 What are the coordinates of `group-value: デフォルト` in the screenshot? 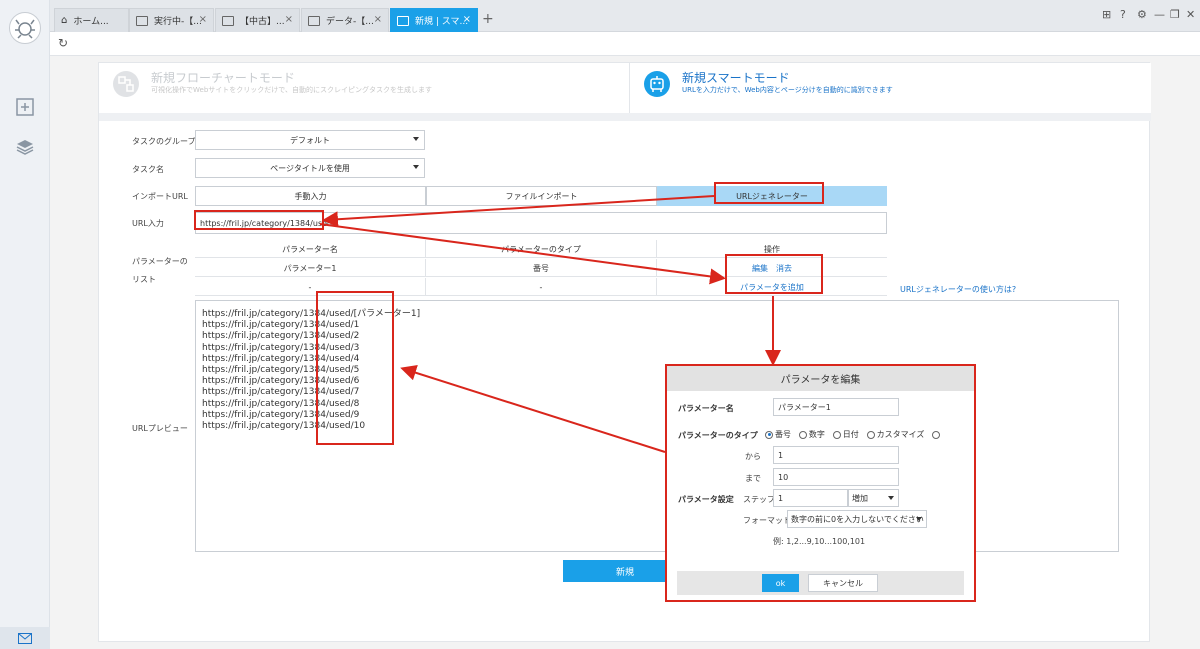 It's located at (310, 140).